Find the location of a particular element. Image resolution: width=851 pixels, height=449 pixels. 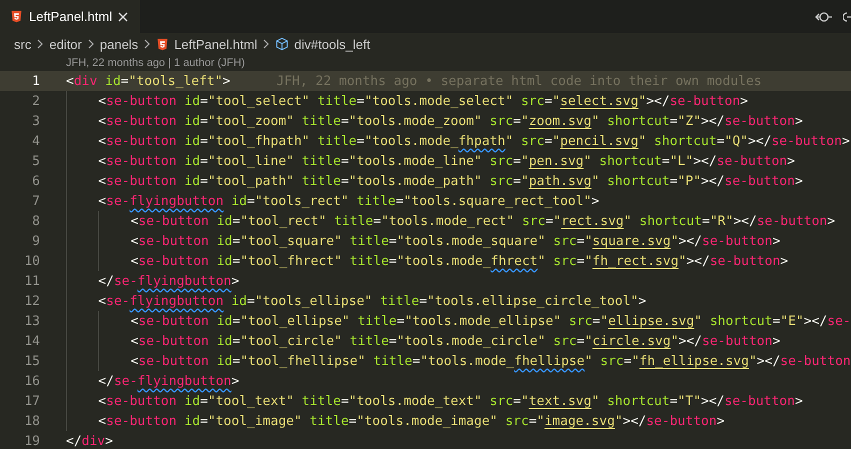

codelens-text: JFH, 22 months ago | 1 author (JFH) is located at coordinates (155, 63).